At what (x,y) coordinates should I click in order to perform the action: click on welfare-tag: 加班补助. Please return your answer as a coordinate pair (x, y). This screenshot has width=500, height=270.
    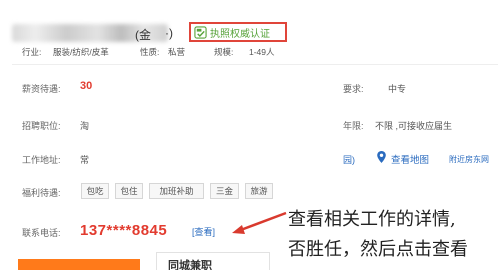
    Looking at the image, I should click on (176, 191).